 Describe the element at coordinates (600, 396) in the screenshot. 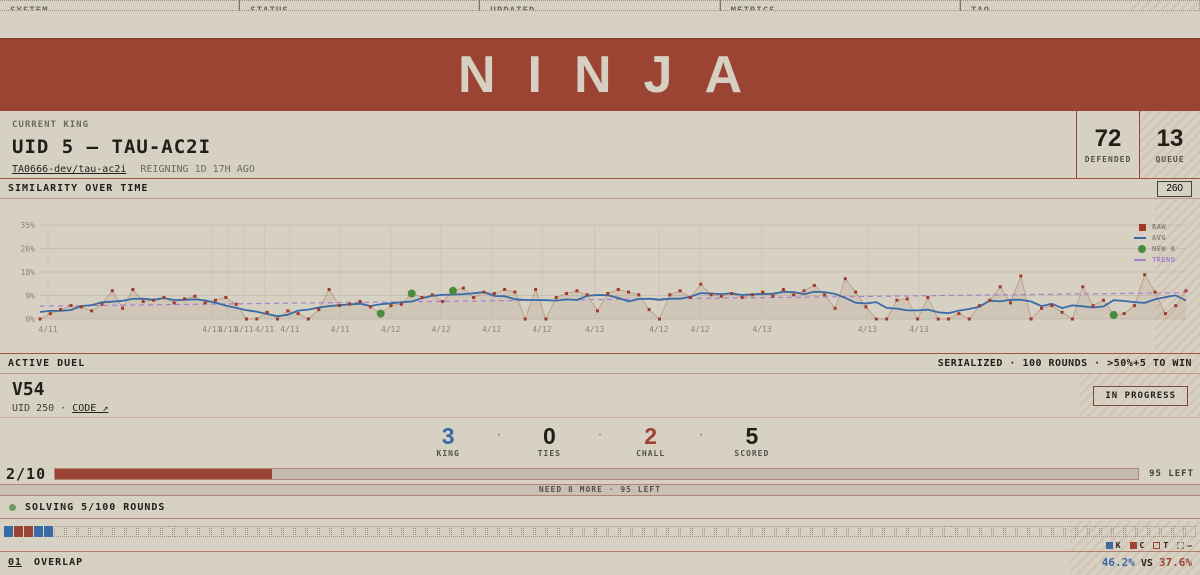

I see `duel-row: V54 UID 250 · CODE ↗ IN PROGRESS` at that location.